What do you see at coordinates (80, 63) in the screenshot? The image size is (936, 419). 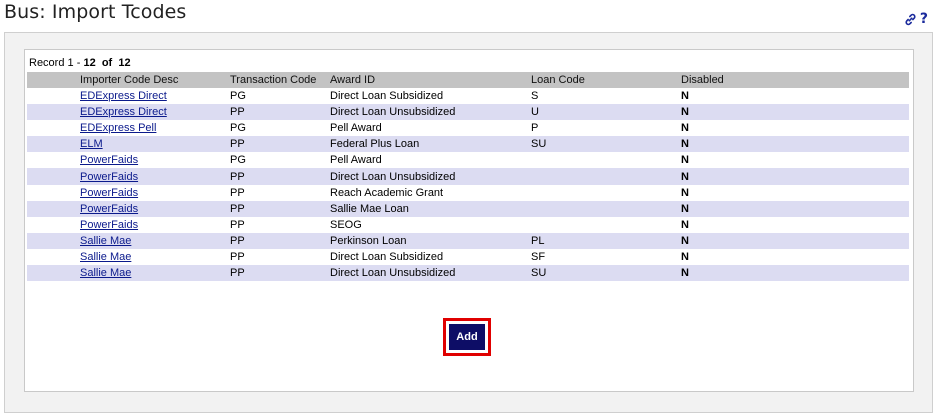 I see `record-count: Record 1 - 12 of 12` at bounding box center [80, 63].